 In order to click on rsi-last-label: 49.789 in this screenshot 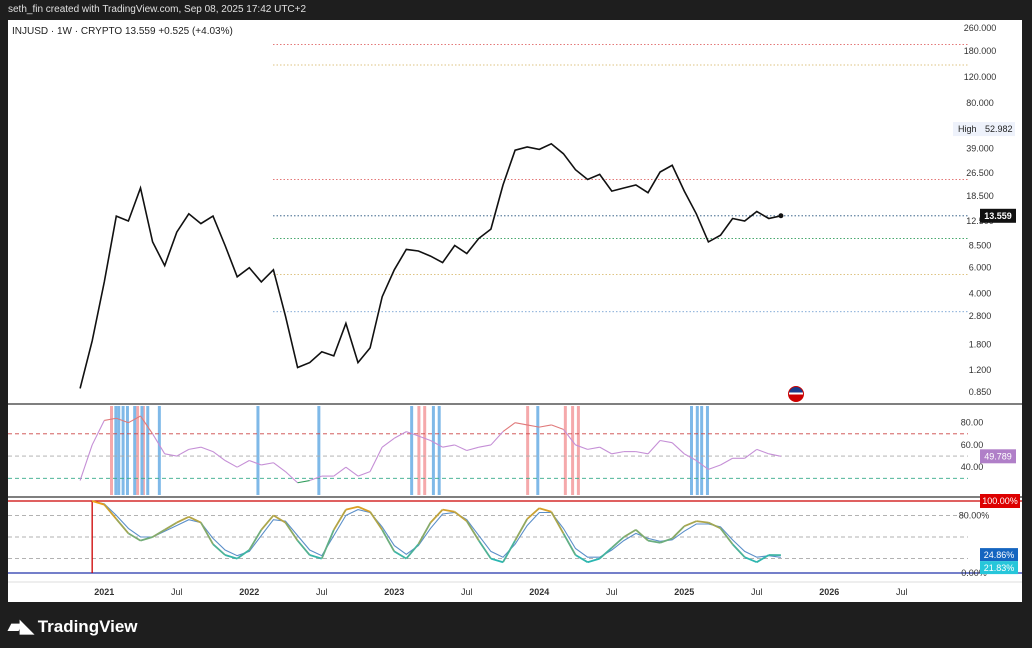, I will do `click(998, 456)`.